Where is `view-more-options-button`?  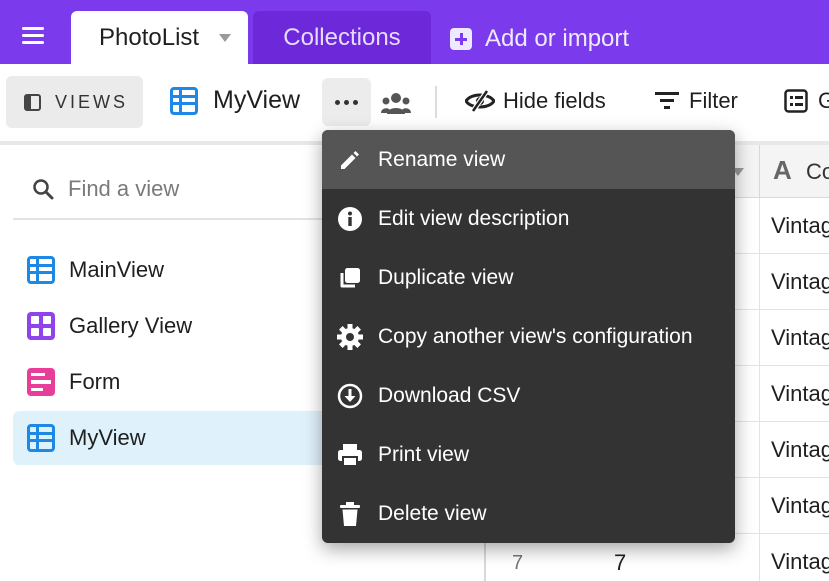 view-more-options-button is located at coordinates (346, 102).